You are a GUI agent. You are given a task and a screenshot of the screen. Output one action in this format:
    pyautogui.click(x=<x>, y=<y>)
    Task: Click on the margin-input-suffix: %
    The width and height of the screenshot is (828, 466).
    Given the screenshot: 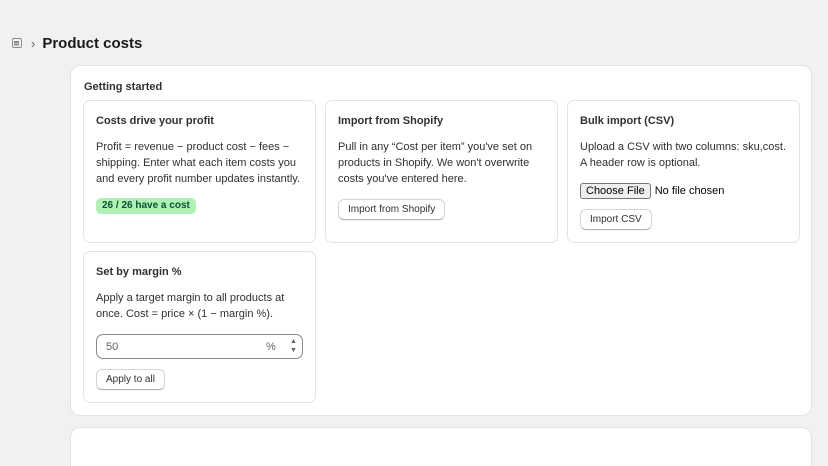 What is the action you would take?
    pyautogui.click(x=271, y=347)
    